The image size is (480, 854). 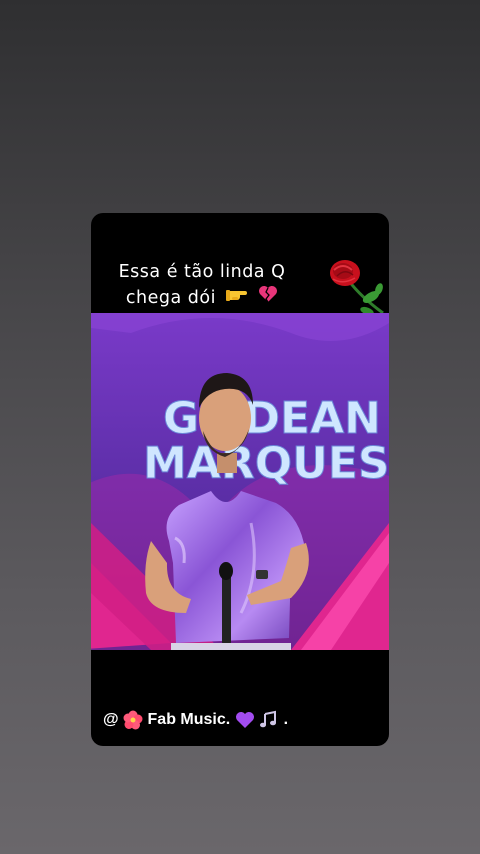 What do you see at coordinates (357, 286) in the screenshot?
I see `rose-icon` at bounding box center [357, 286].